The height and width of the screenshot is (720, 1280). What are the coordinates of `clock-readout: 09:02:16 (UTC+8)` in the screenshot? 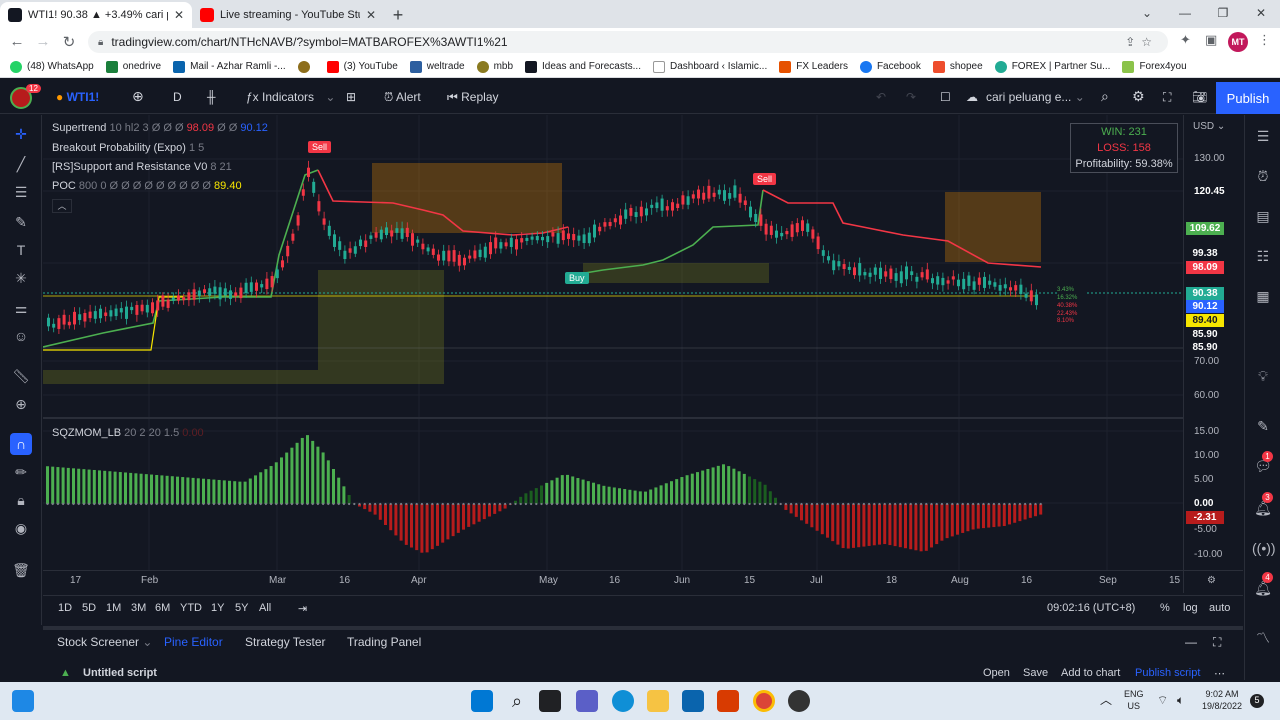 It's located at (1091, 608).